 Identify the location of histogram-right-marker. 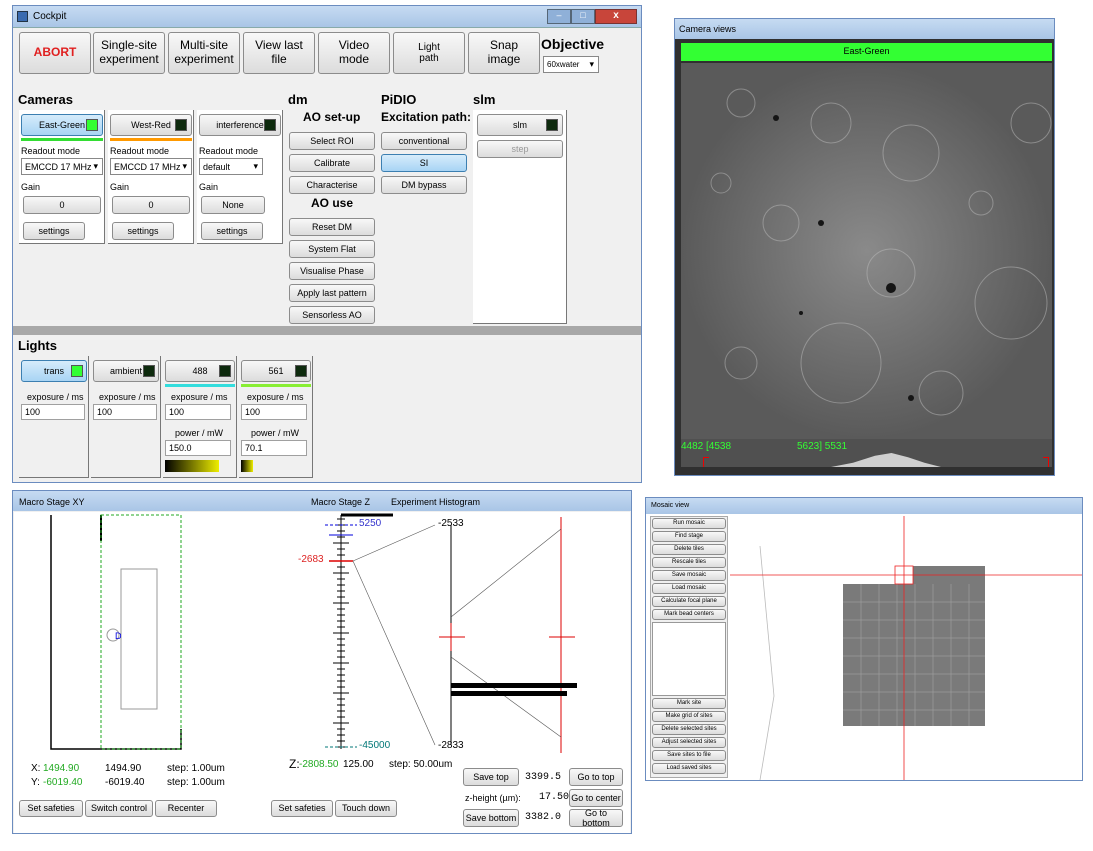
(1046, 462).